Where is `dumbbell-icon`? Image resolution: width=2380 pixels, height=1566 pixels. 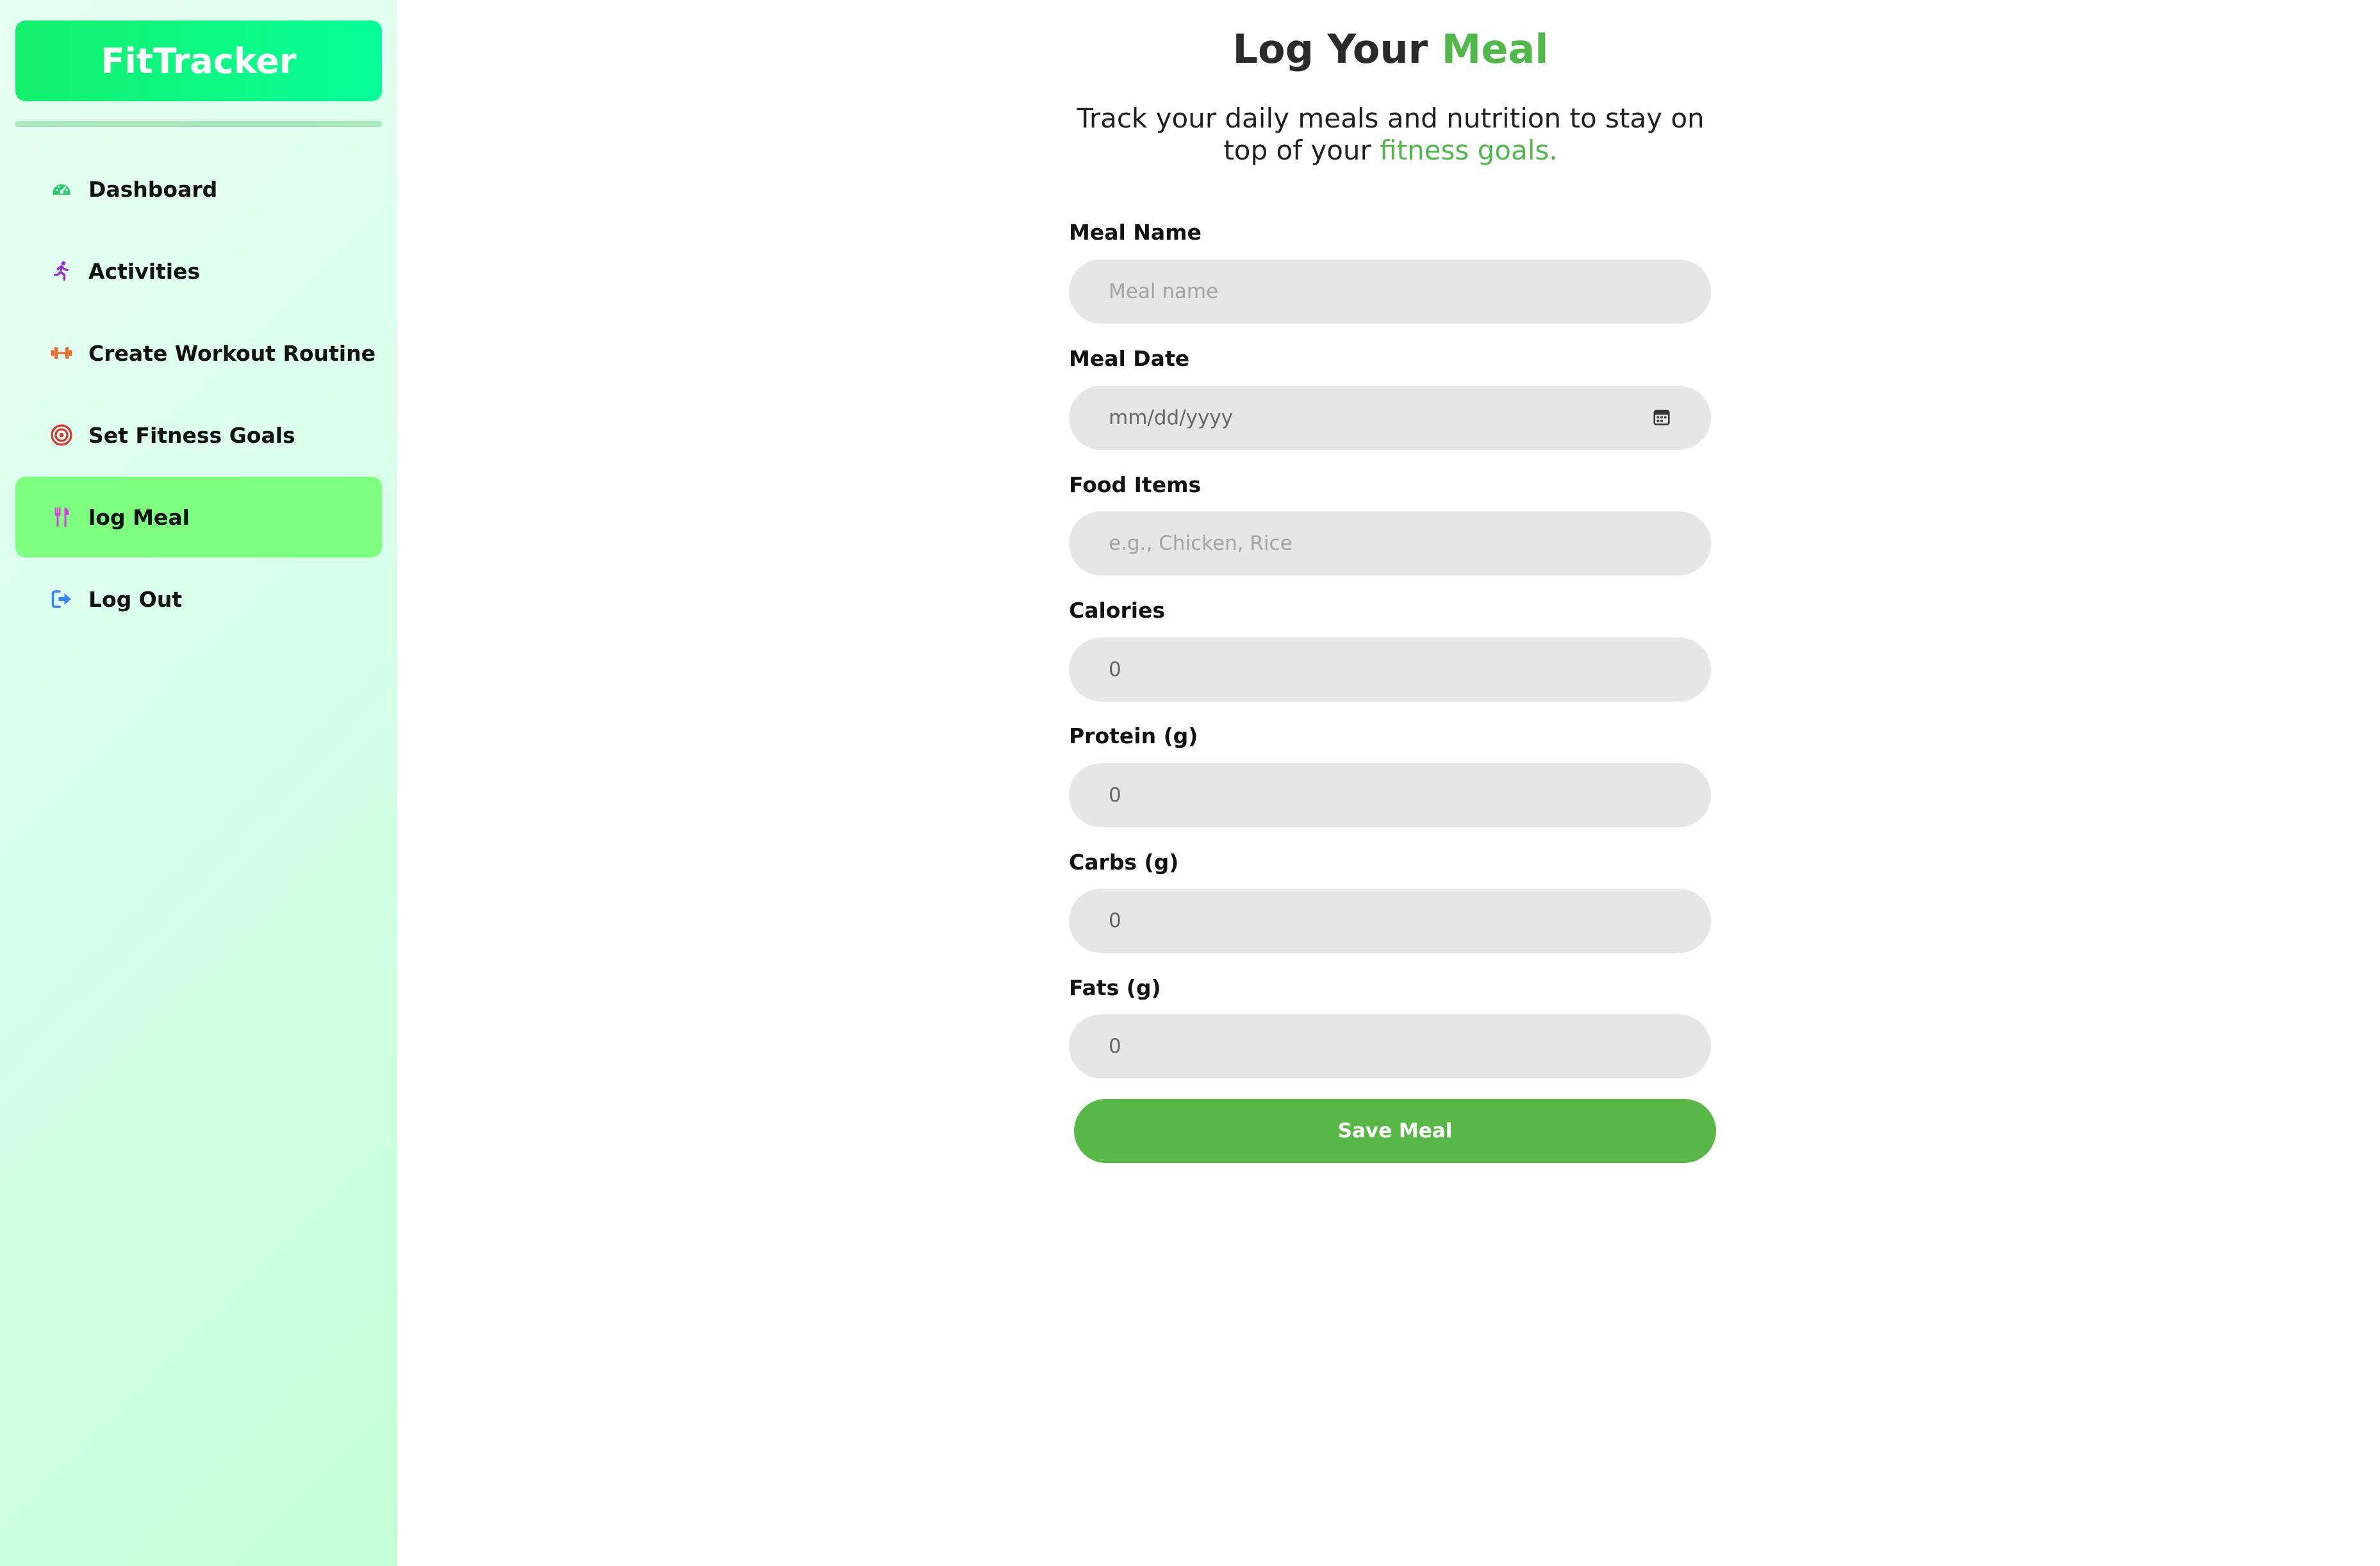 dumbbell-icon is located at coordinates (61, 353).